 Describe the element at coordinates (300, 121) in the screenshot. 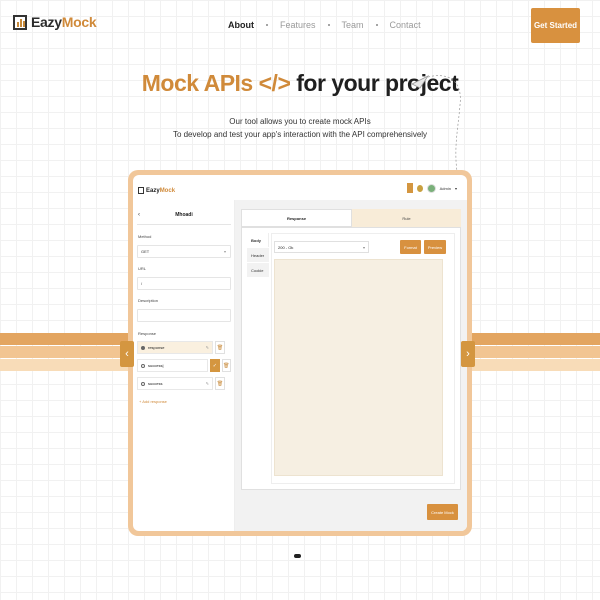

I see `hero-subtitle-line-1: Our tool allows you to create mock APIs` at that location.